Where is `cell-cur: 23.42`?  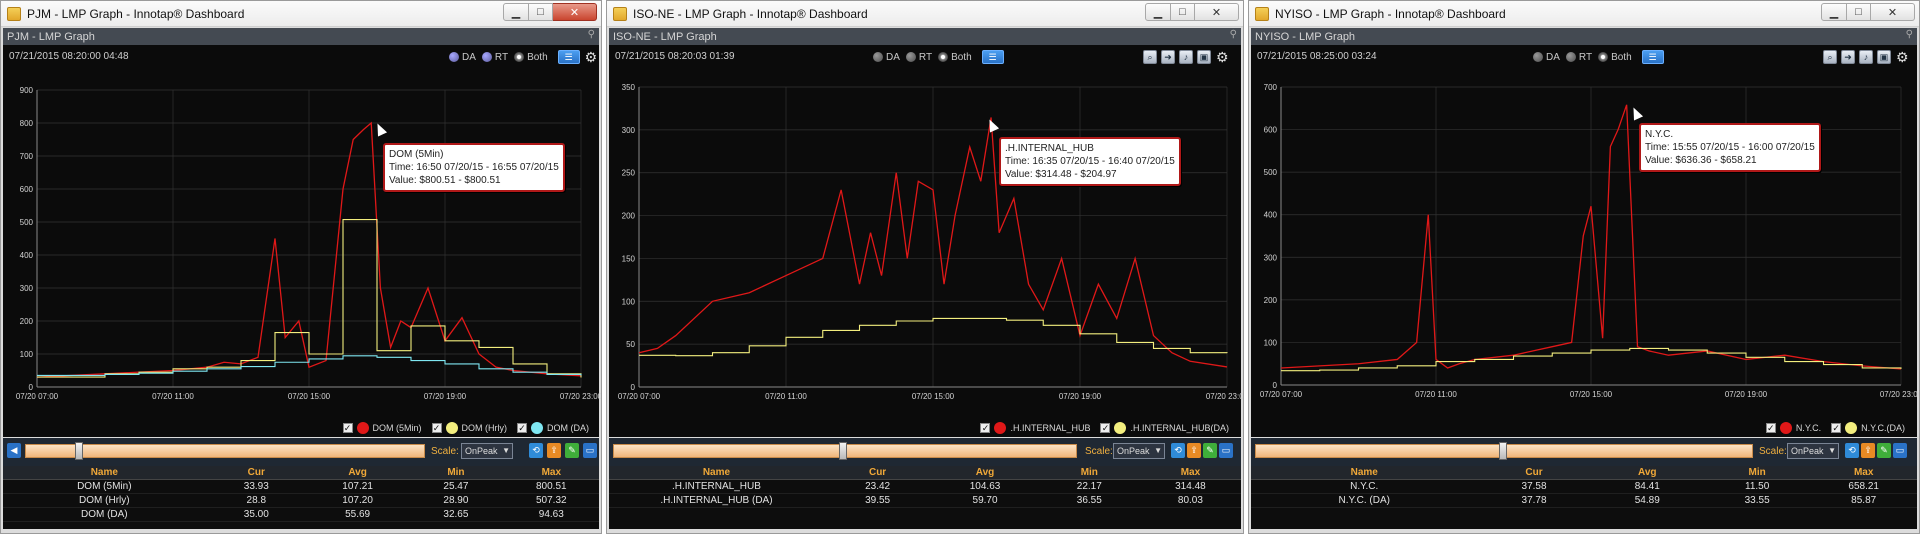 cell-cur: 23.42 is located at coordinates (878, 486).